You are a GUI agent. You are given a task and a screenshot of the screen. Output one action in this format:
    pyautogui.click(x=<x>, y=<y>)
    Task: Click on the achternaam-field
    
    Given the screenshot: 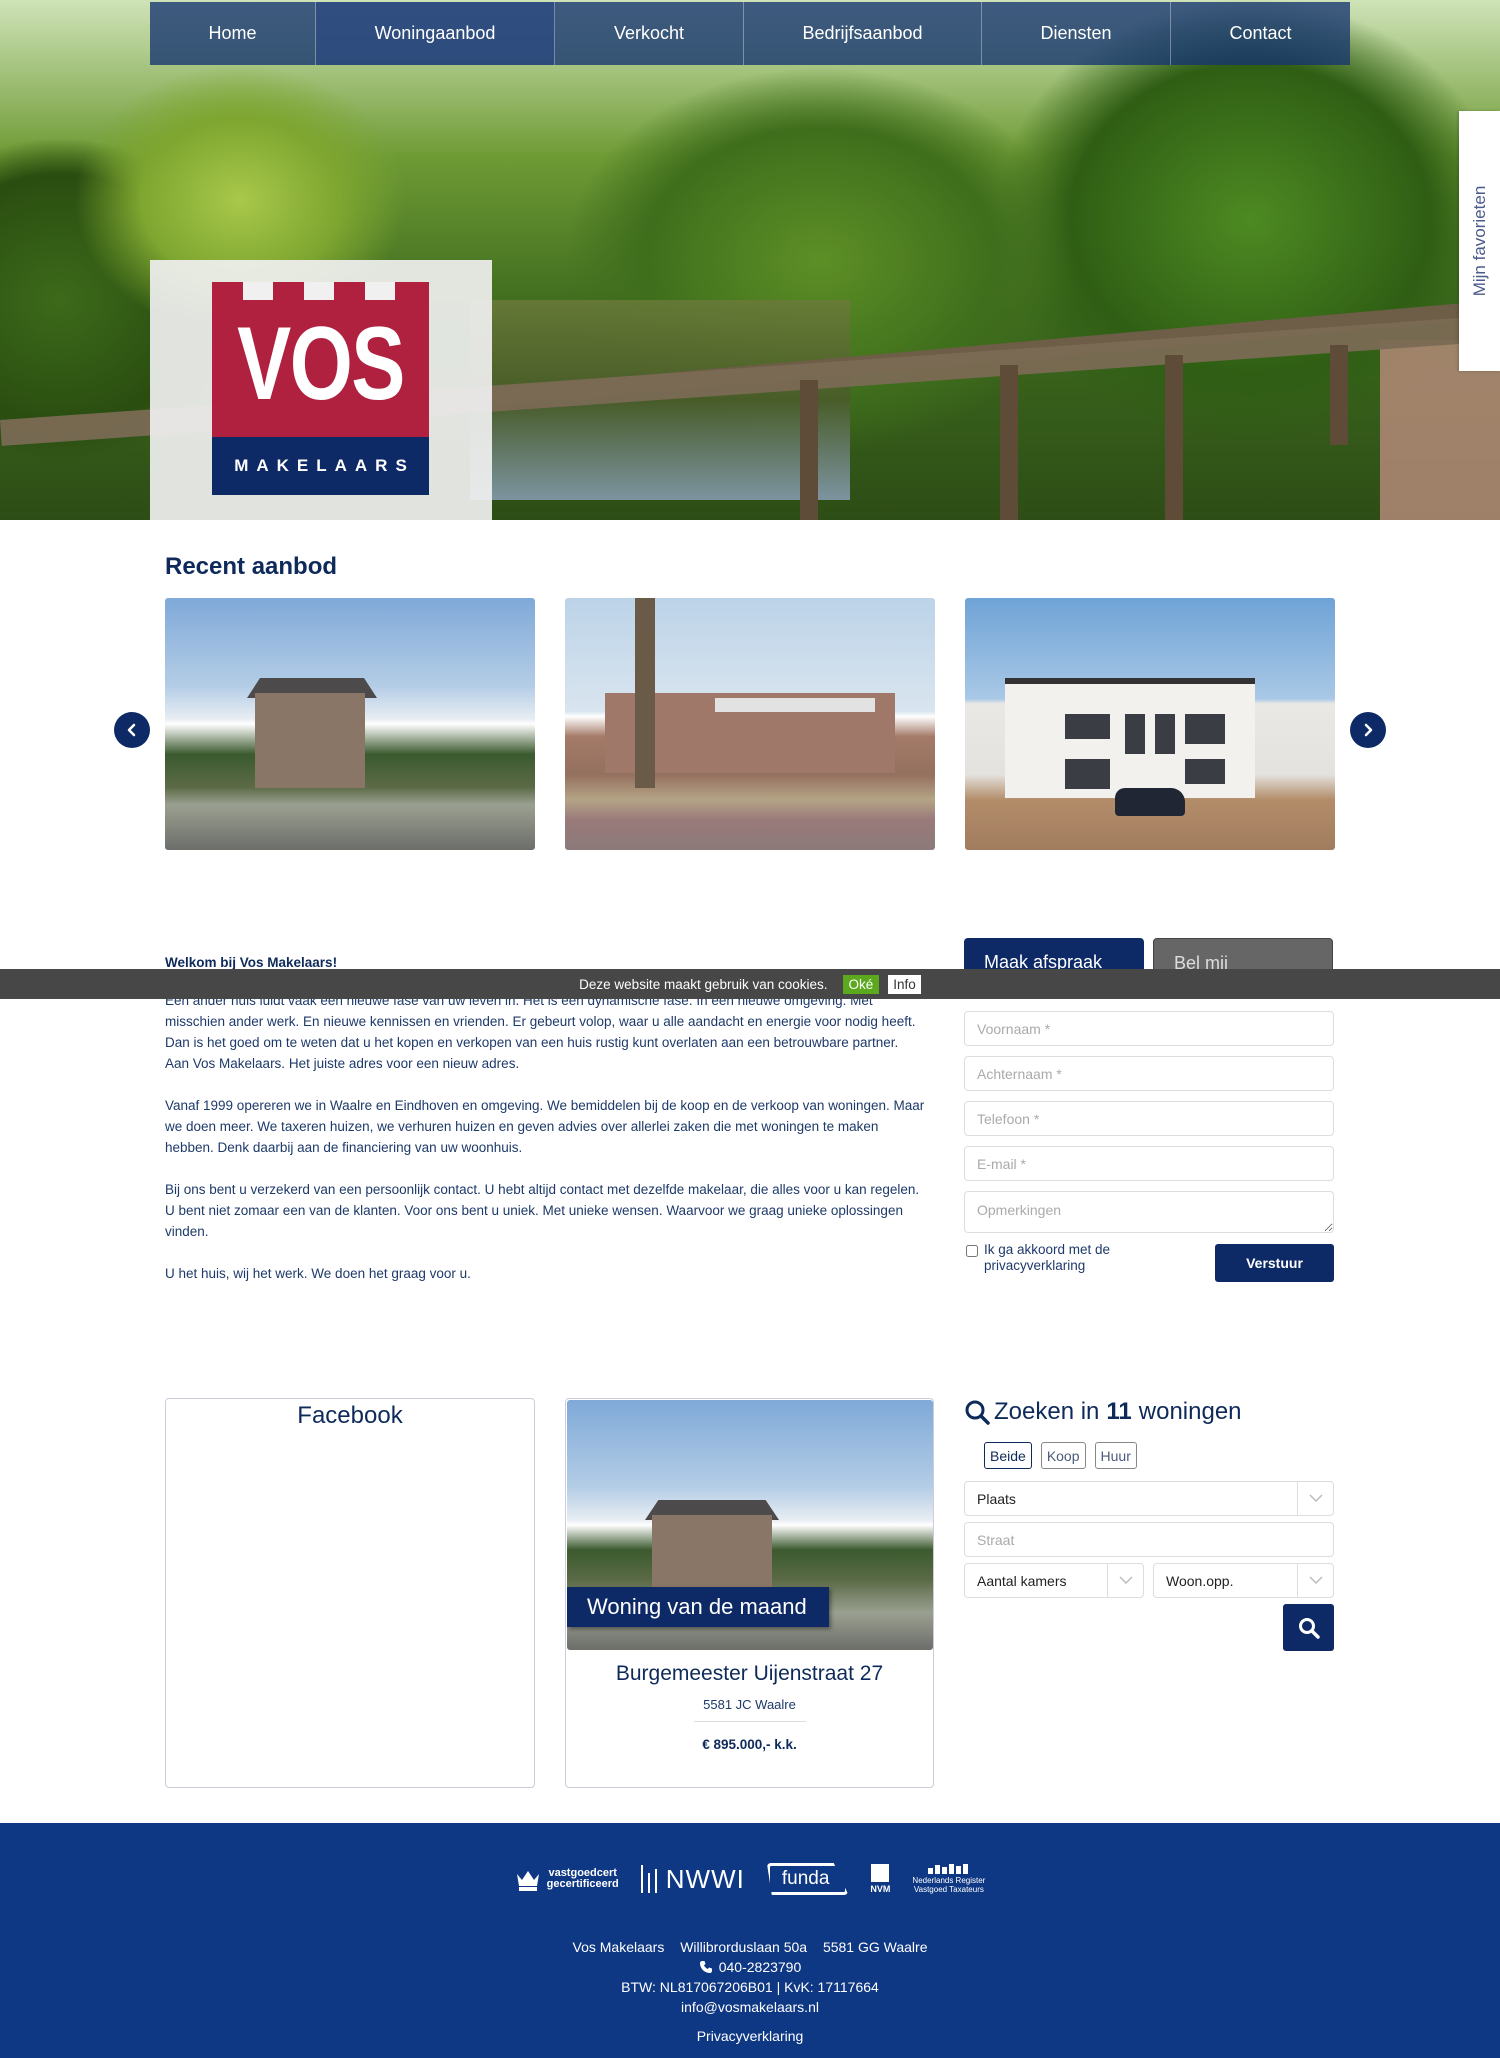 What is the action you would take?
    pyautogui.click(x=1149, y=1073)
    